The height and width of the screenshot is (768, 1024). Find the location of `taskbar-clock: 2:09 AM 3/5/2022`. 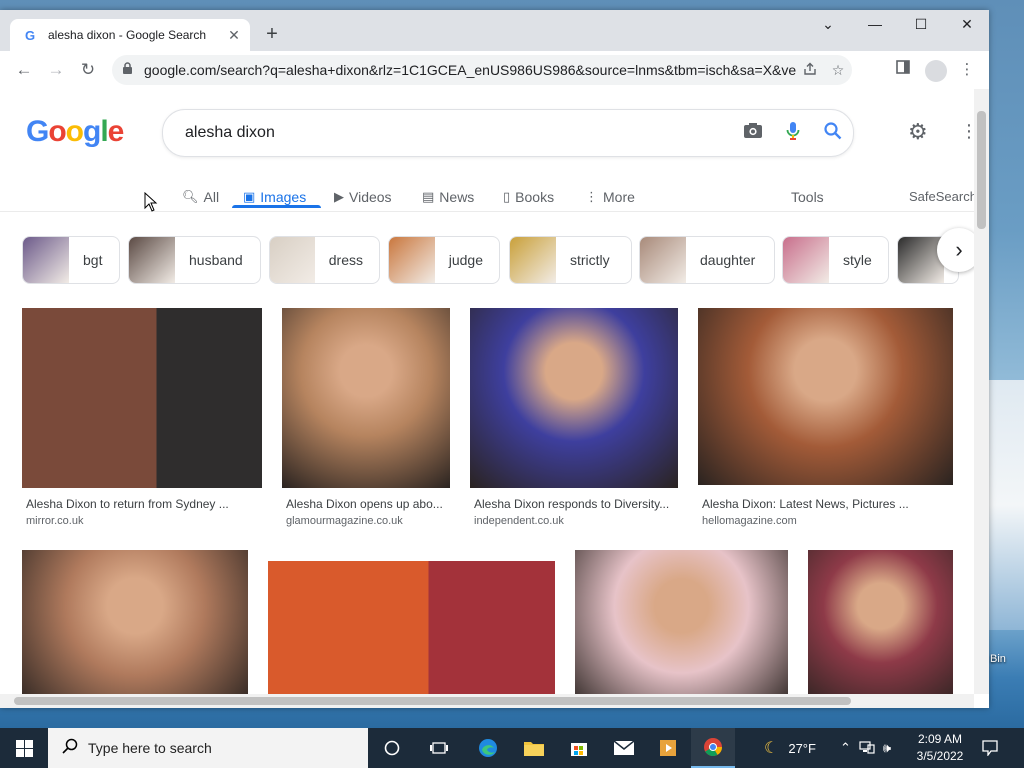

taskbar-clock: 2:09 AM 3/5/2022 is located at coordinates (940, 748).